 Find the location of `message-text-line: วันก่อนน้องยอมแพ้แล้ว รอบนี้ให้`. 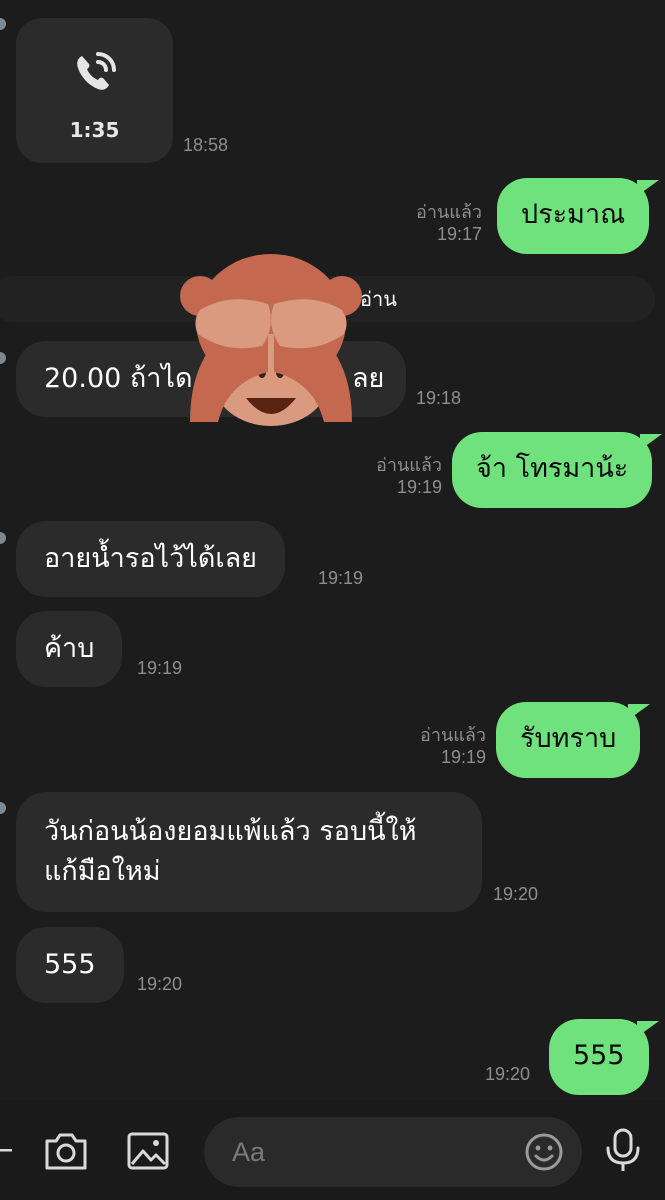

message-text-line: วันก่อนน้องยอมแพ้แล้ว รอบนี้ให้ is located at coordinates (230, 831).